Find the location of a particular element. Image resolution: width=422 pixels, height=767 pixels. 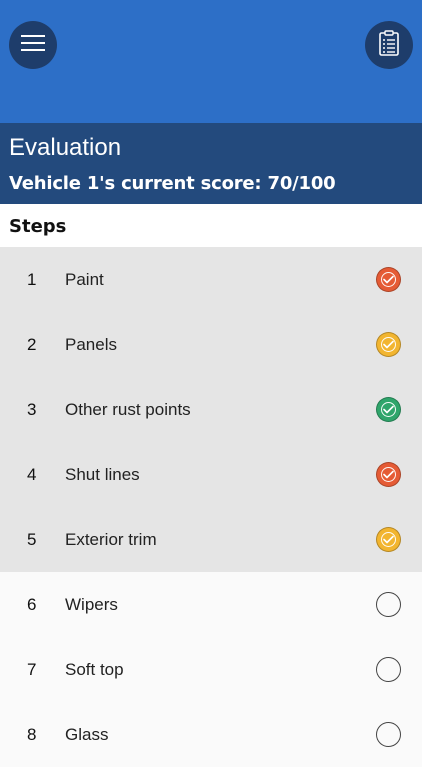

step-label: Paint is located at coordinates (84, 279).